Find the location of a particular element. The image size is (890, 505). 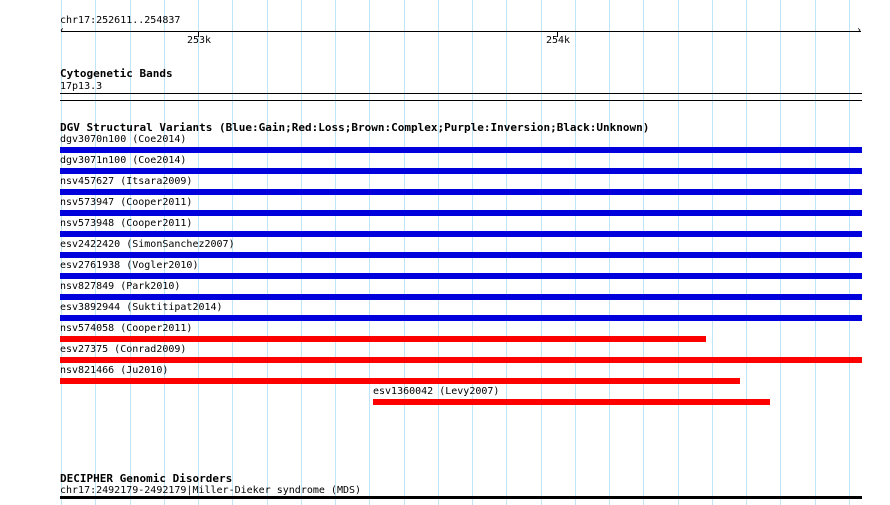

variant-label: esv2422420 (SimonSanchez2007) is located at coordinates (147, 245).